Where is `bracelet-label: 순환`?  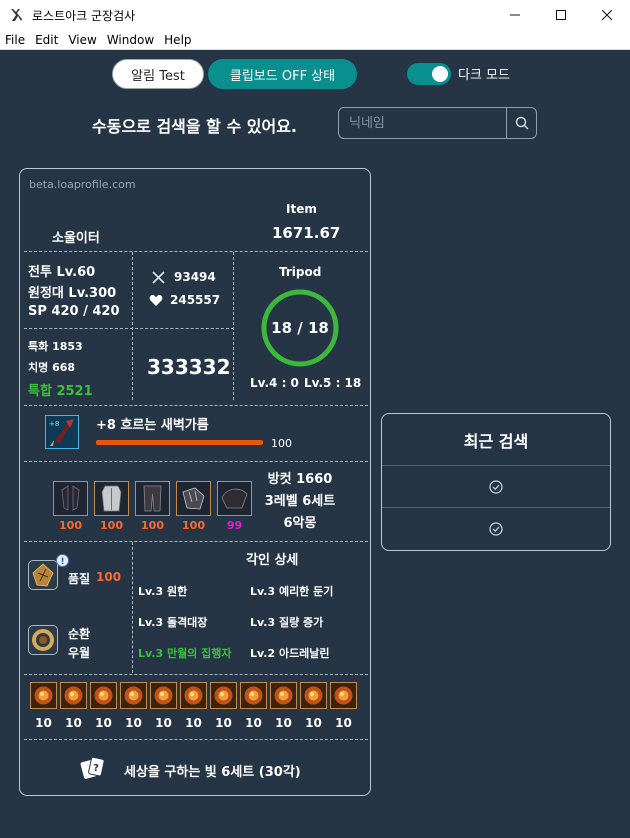
bracelet-label: 순환 is located at coordinates (79, 634).